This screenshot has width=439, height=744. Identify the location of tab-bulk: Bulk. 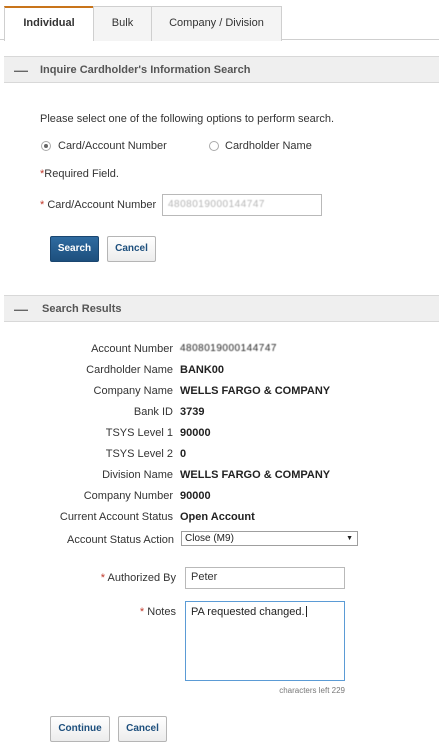
(122, 23).